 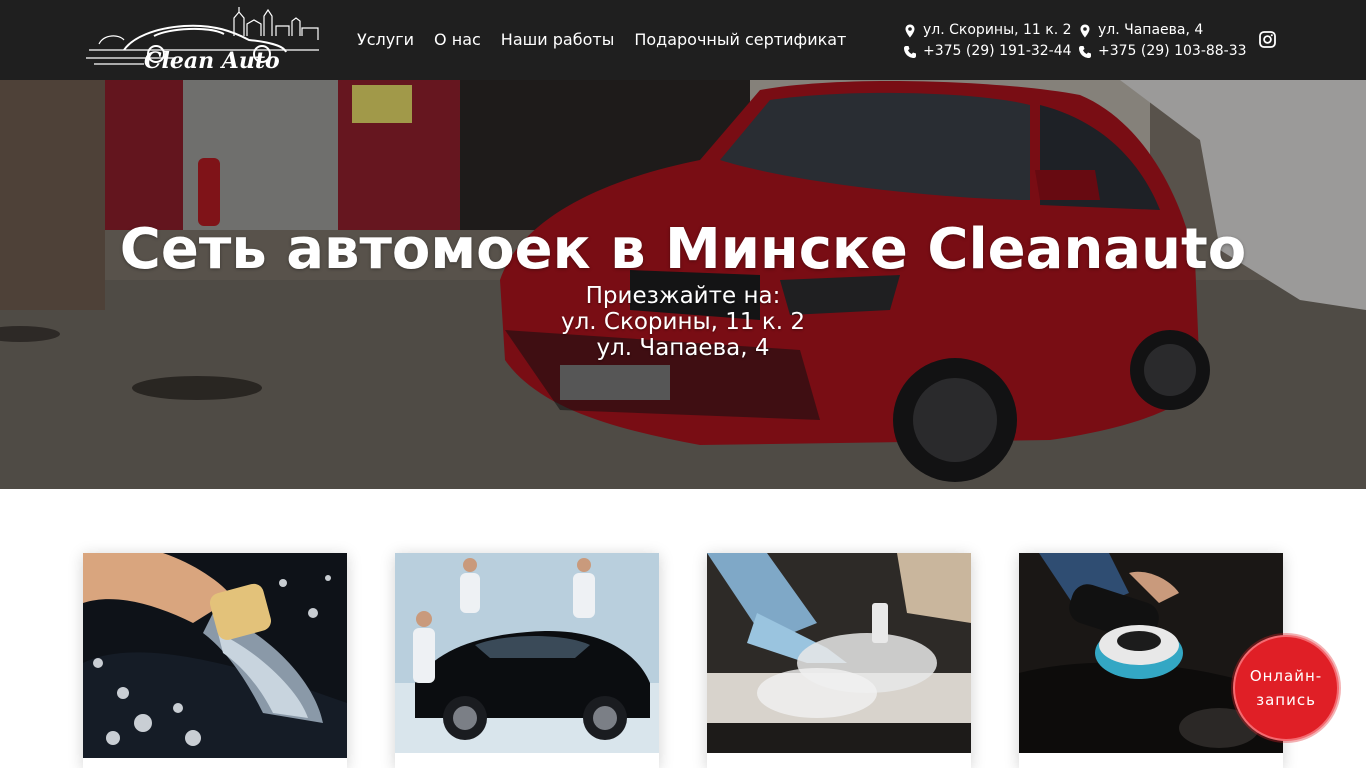 What do you see at coordinates (1151, 30) in the screenshot?
I see `address-text: ул. Чапаева, 4` at bounding box center [1151, 30].